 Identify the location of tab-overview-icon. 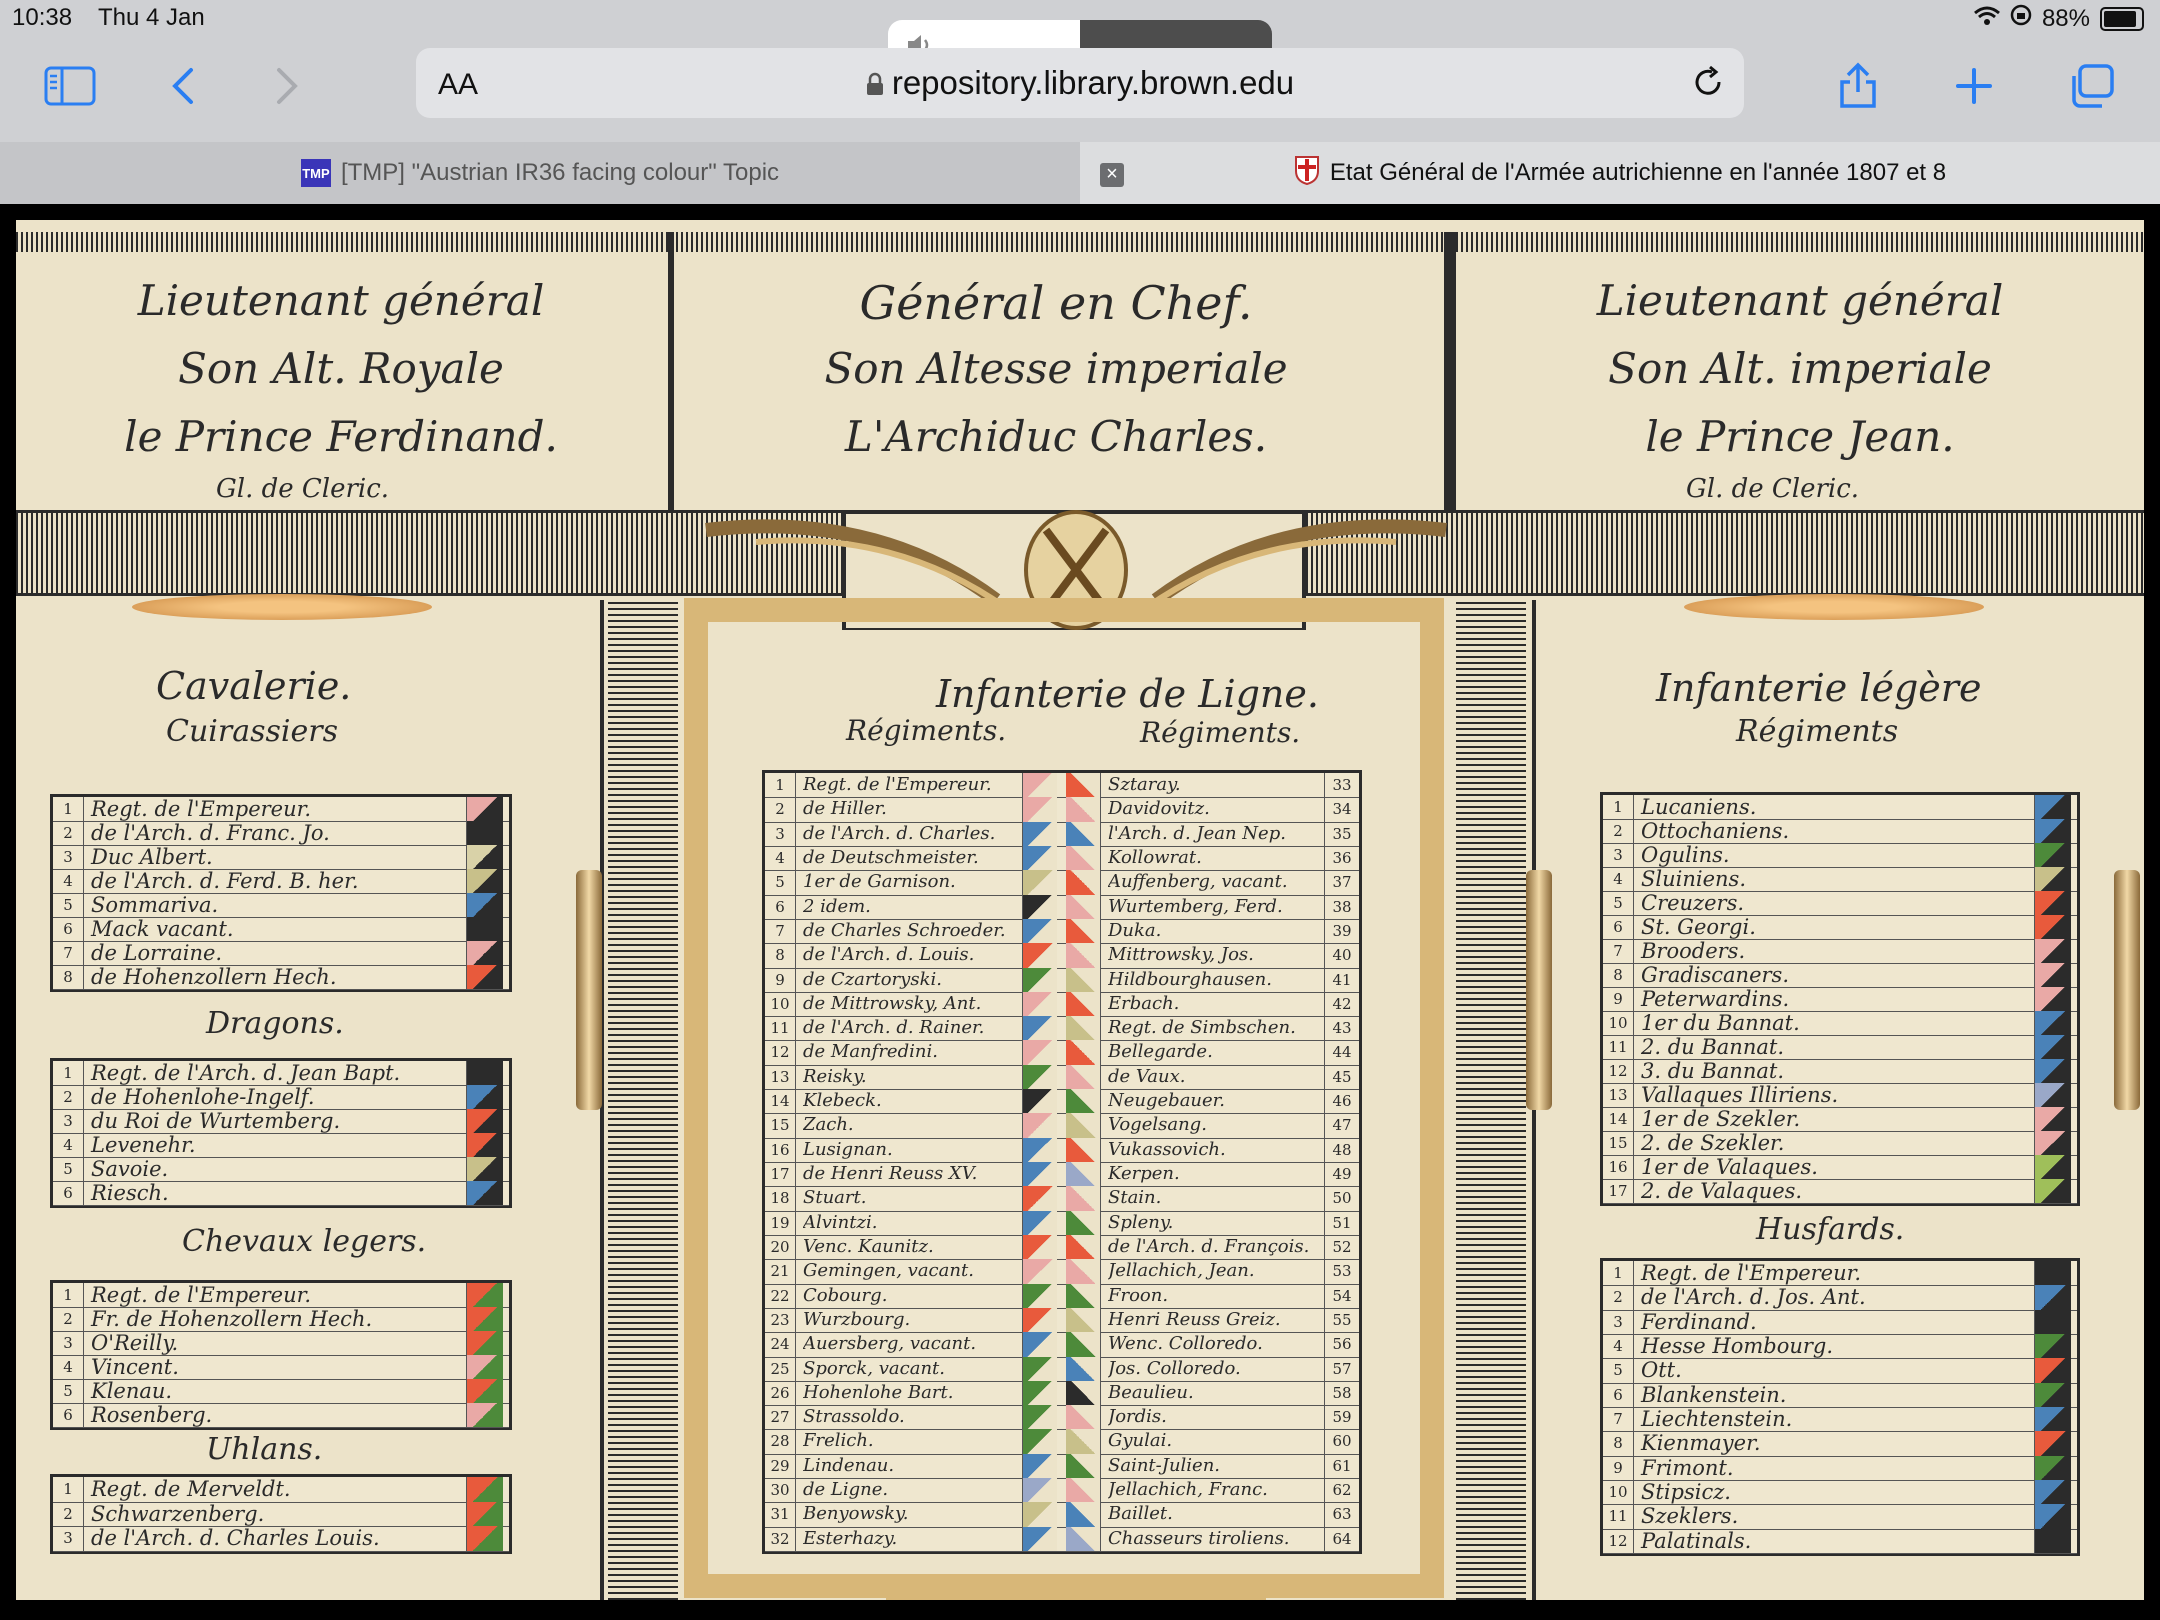
(2092, 86).